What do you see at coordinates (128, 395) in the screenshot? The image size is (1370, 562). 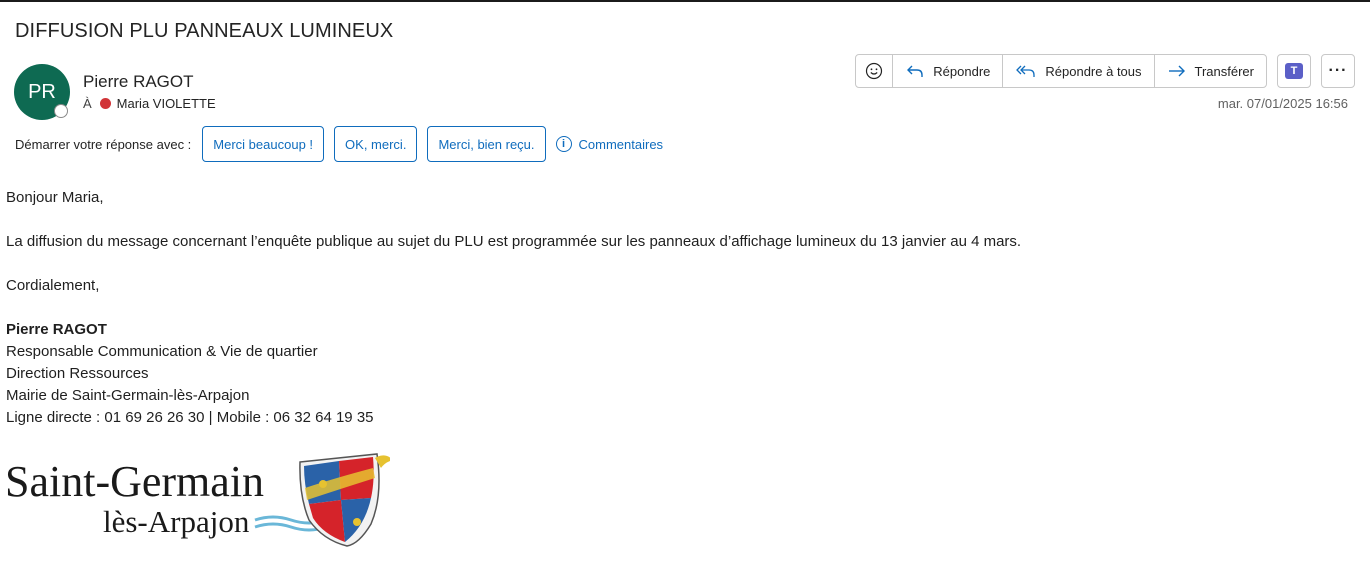 I see `signature-organization: Mairie de Saint-Germain-lès-Arpajon` at bounding box center [128, 395].